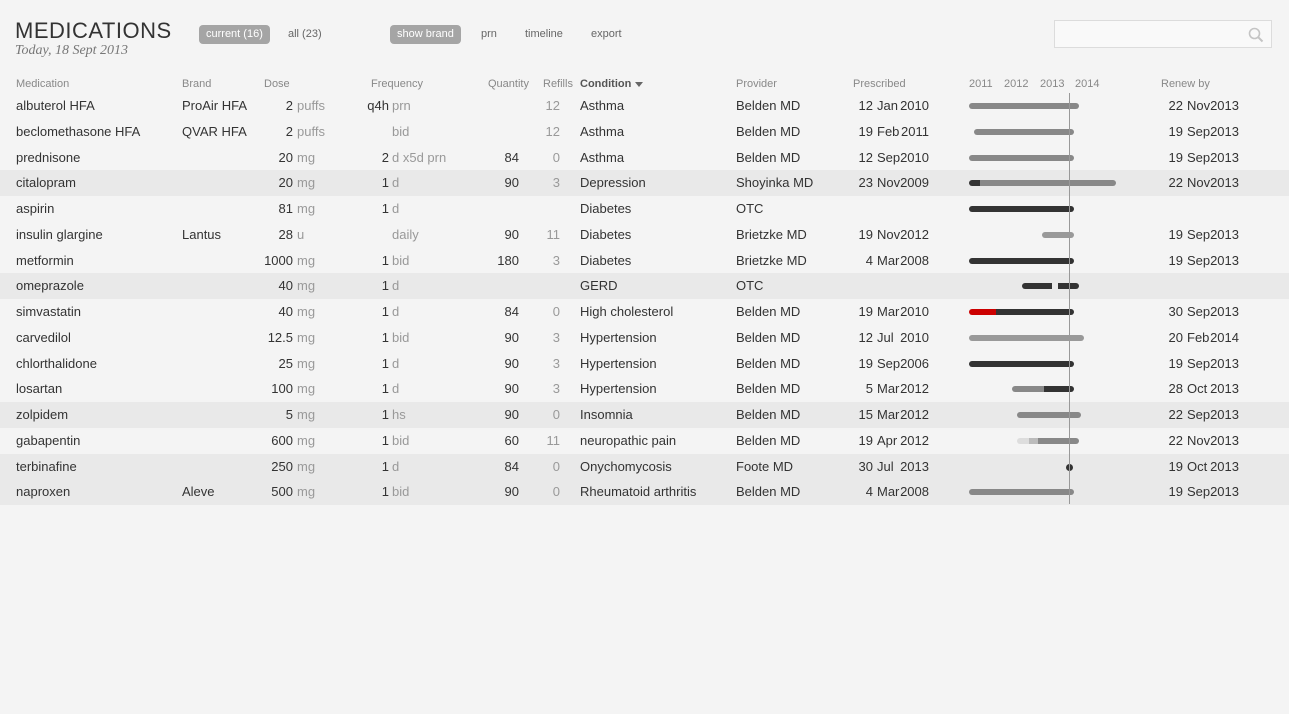  Describe the element at coordinates (879, 84) in the screenshot. I see `col-prescribed: Prescribed` at that location.